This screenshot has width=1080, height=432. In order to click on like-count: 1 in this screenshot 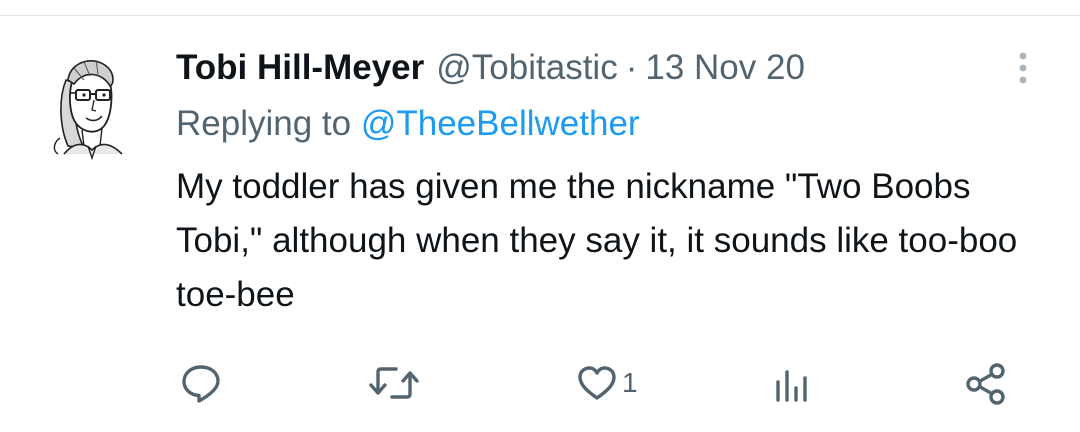, I will do `click(630, 382)`.